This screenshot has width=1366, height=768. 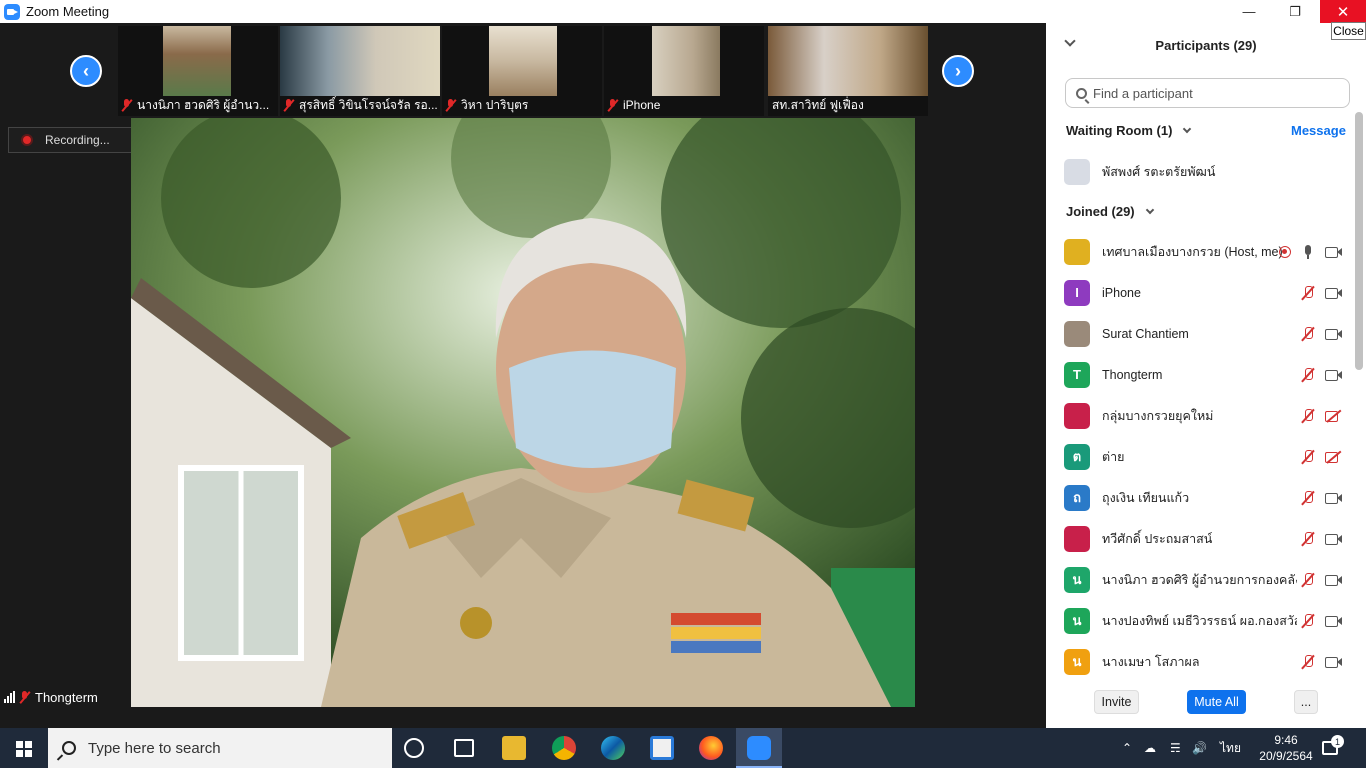 What do you see at coordinates (24, 749) in the screenshot?
I see `windows-start-icon` at bounding box center [24, 749].